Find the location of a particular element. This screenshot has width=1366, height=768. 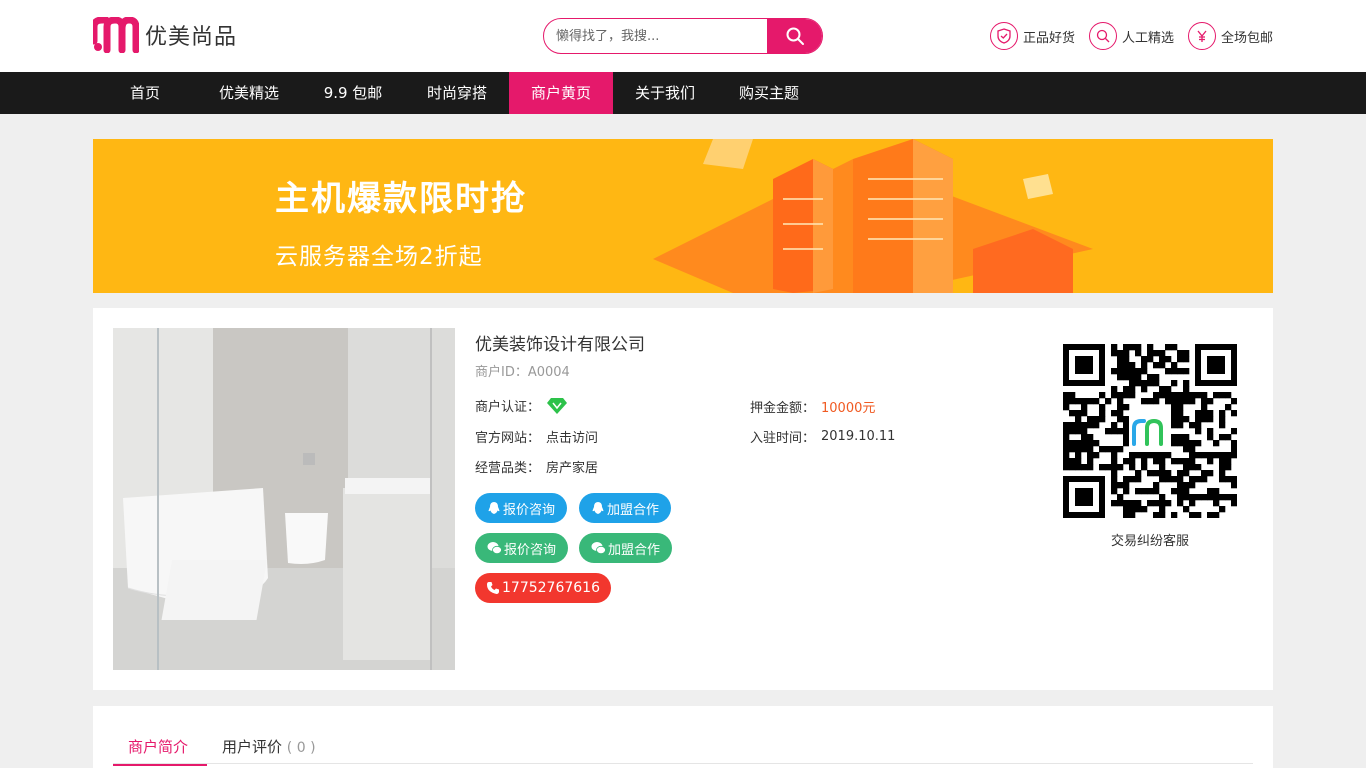

company-name: 优美装饰设计有限公司 is located at coordinates (560, 345).